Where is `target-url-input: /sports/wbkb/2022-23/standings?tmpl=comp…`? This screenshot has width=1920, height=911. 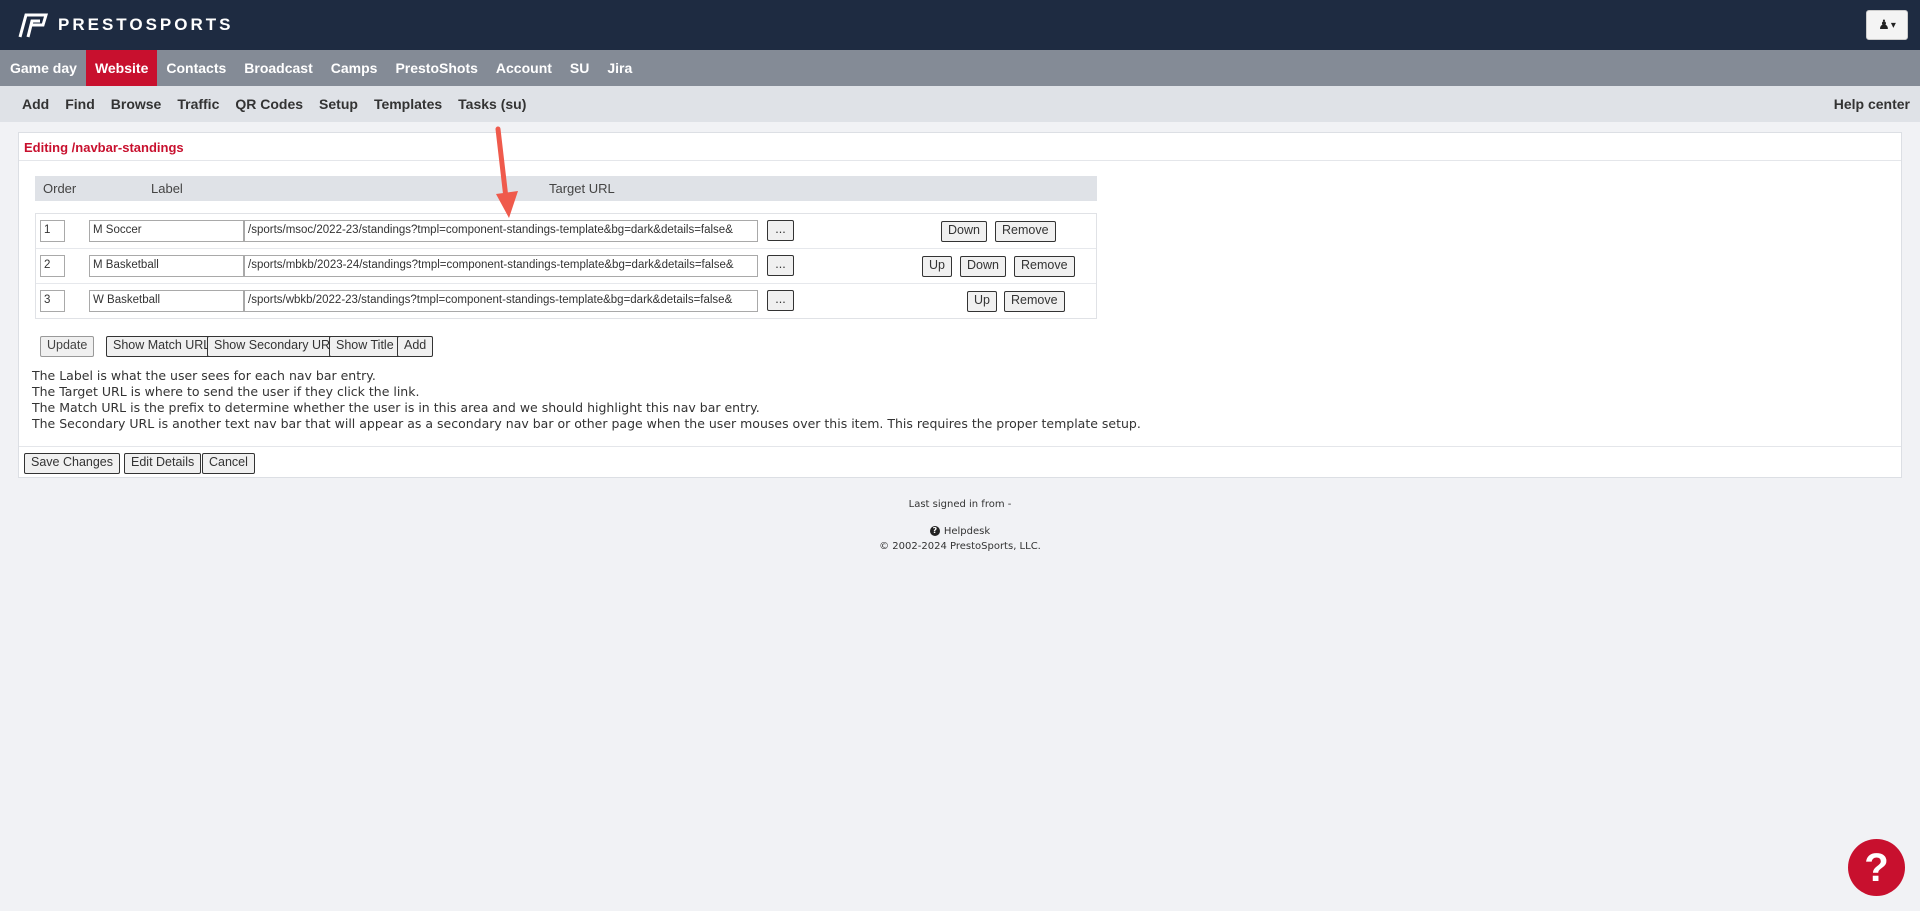 target-url-input: /sports/wbkb/2022-23/standings?tmpl=comp… is located at coordinates (501, 301).